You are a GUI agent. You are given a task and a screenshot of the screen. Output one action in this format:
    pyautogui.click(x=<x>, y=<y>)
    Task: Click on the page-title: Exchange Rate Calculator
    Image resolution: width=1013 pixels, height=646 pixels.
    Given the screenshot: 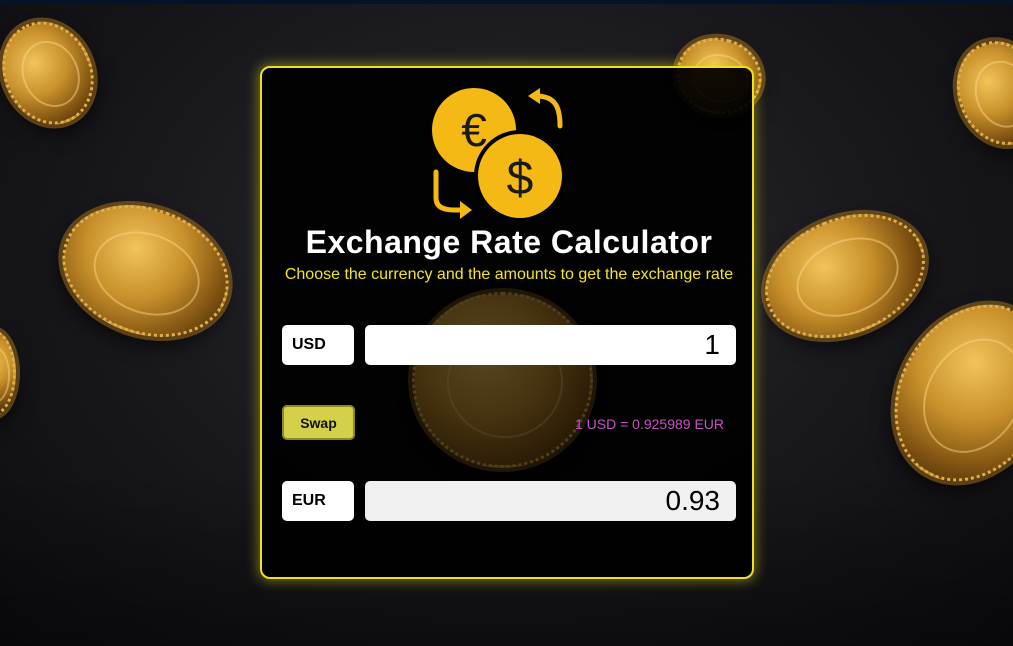 What is the action you would take?
    pyautogui.click(x=509, y=242)
    